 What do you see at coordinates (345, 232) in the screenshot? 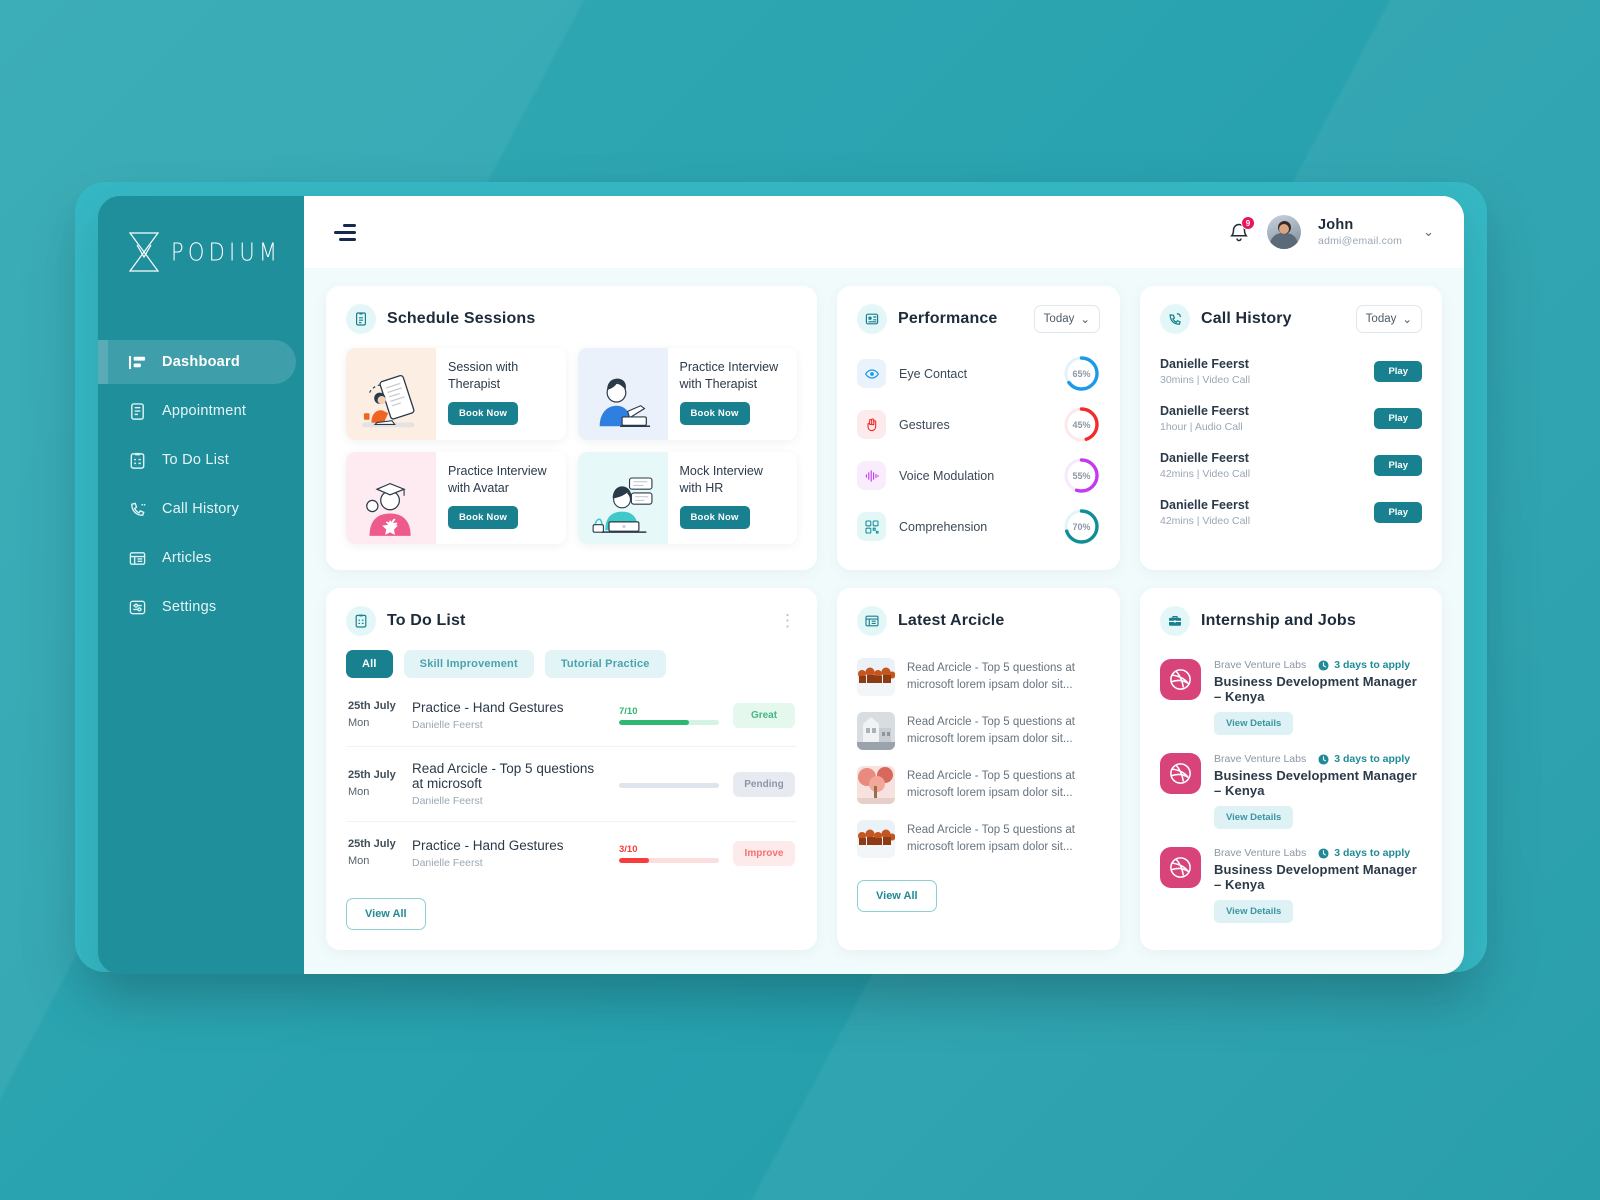
I see `hamburger-icon` at bounding box center [345, 232].